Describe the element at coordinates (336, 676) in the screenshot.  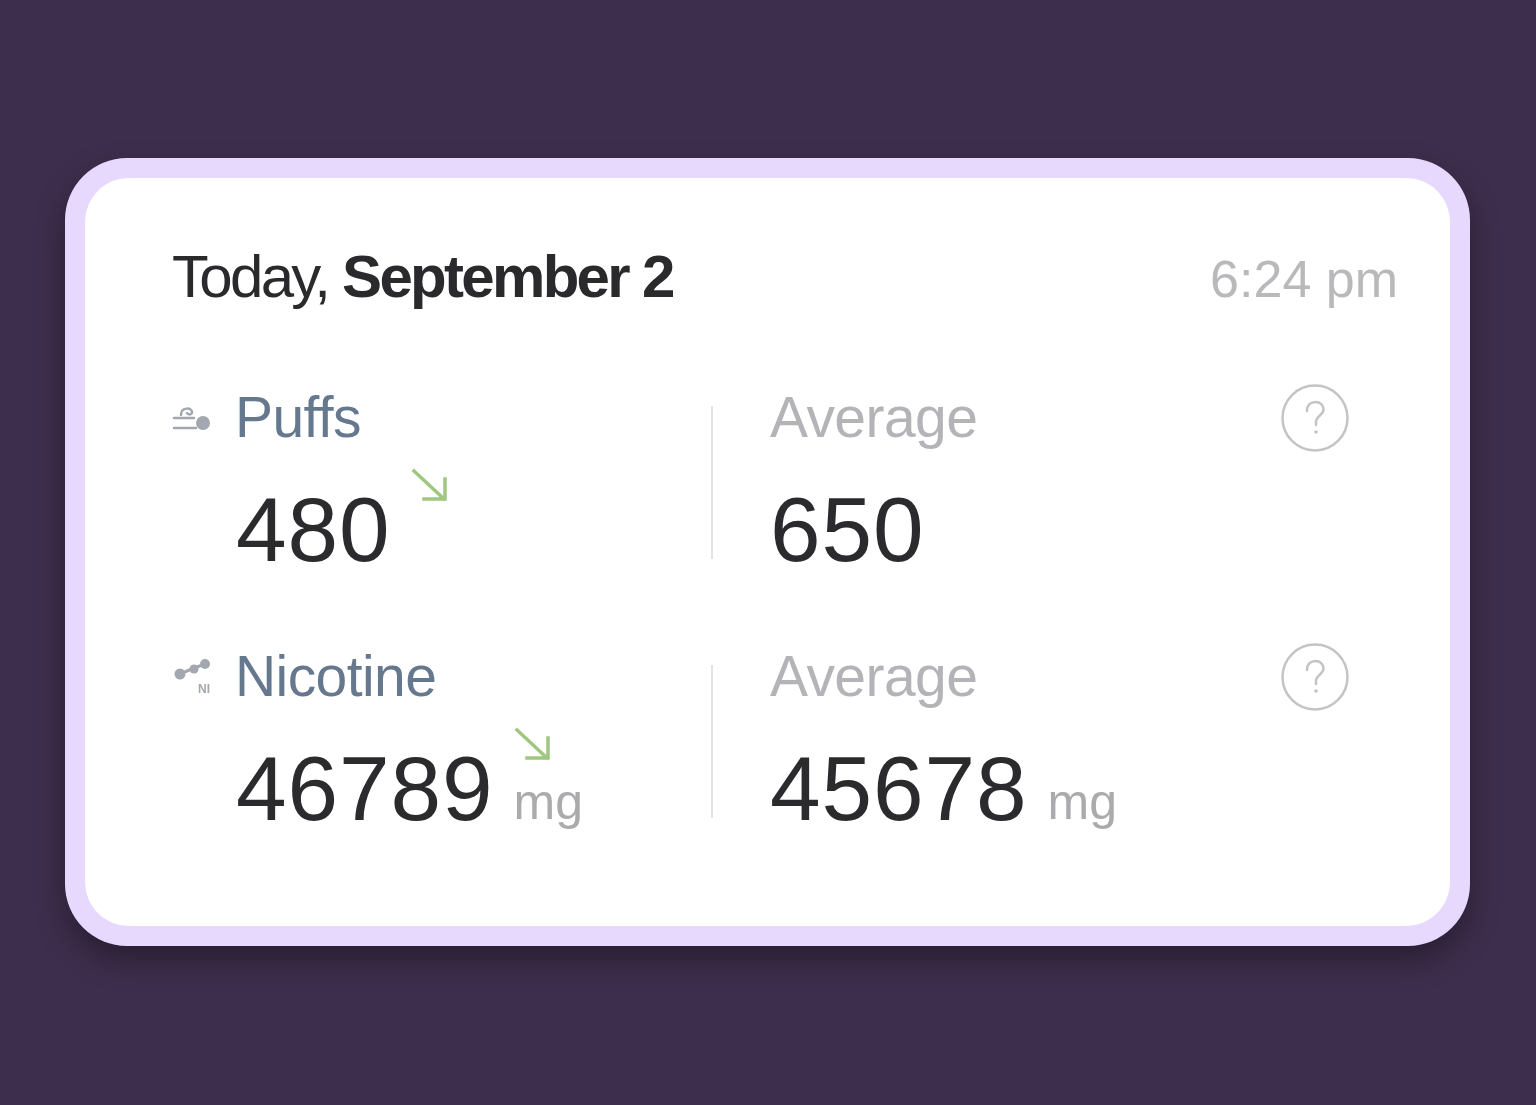
I see `metric-label: Nicotine` at that location.